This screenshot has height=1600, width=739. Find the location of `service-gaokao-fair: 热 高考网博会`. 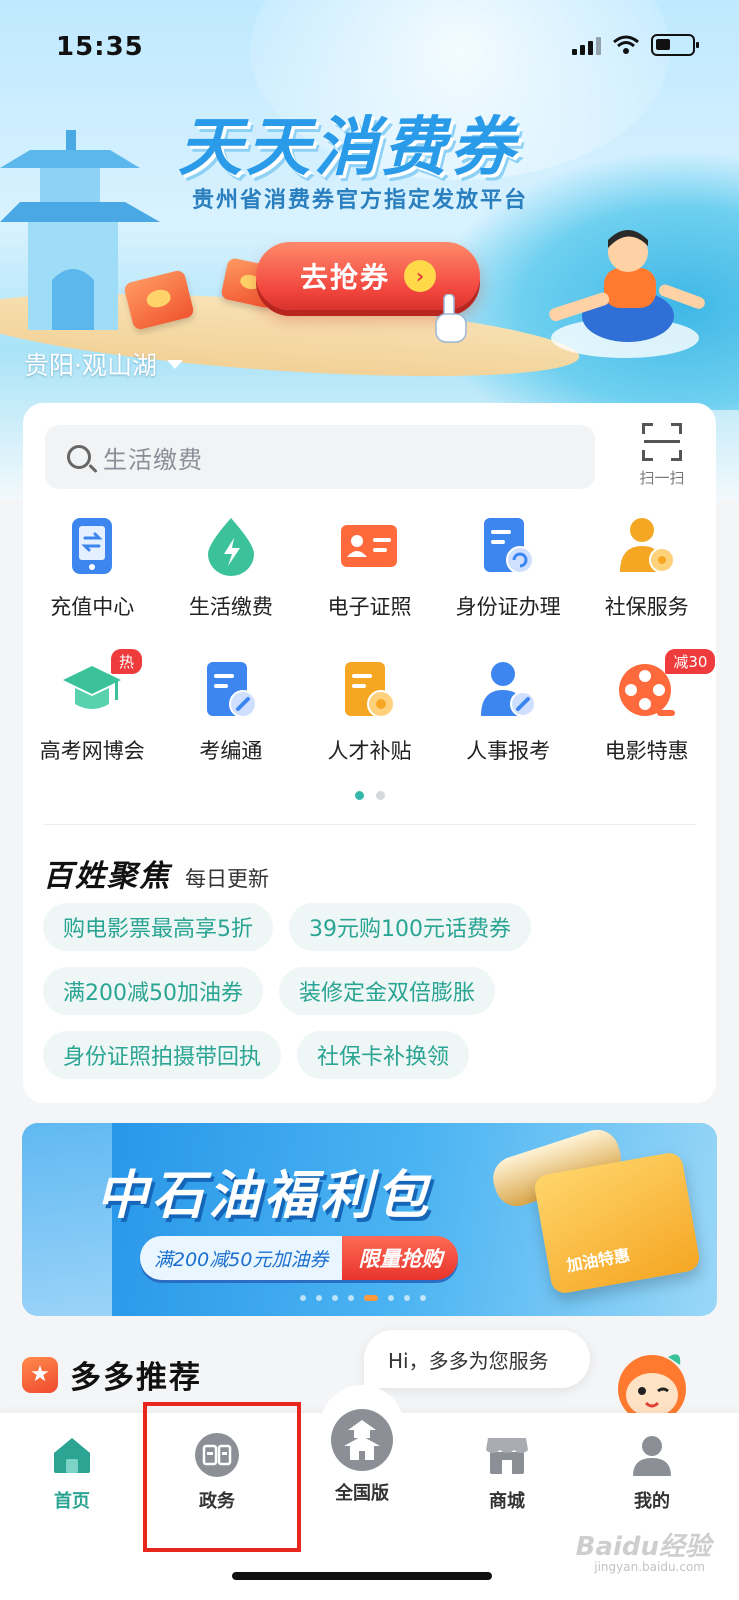

service-gaokao-fair: 热 高考网博会 is located at coordinates (92, 707).